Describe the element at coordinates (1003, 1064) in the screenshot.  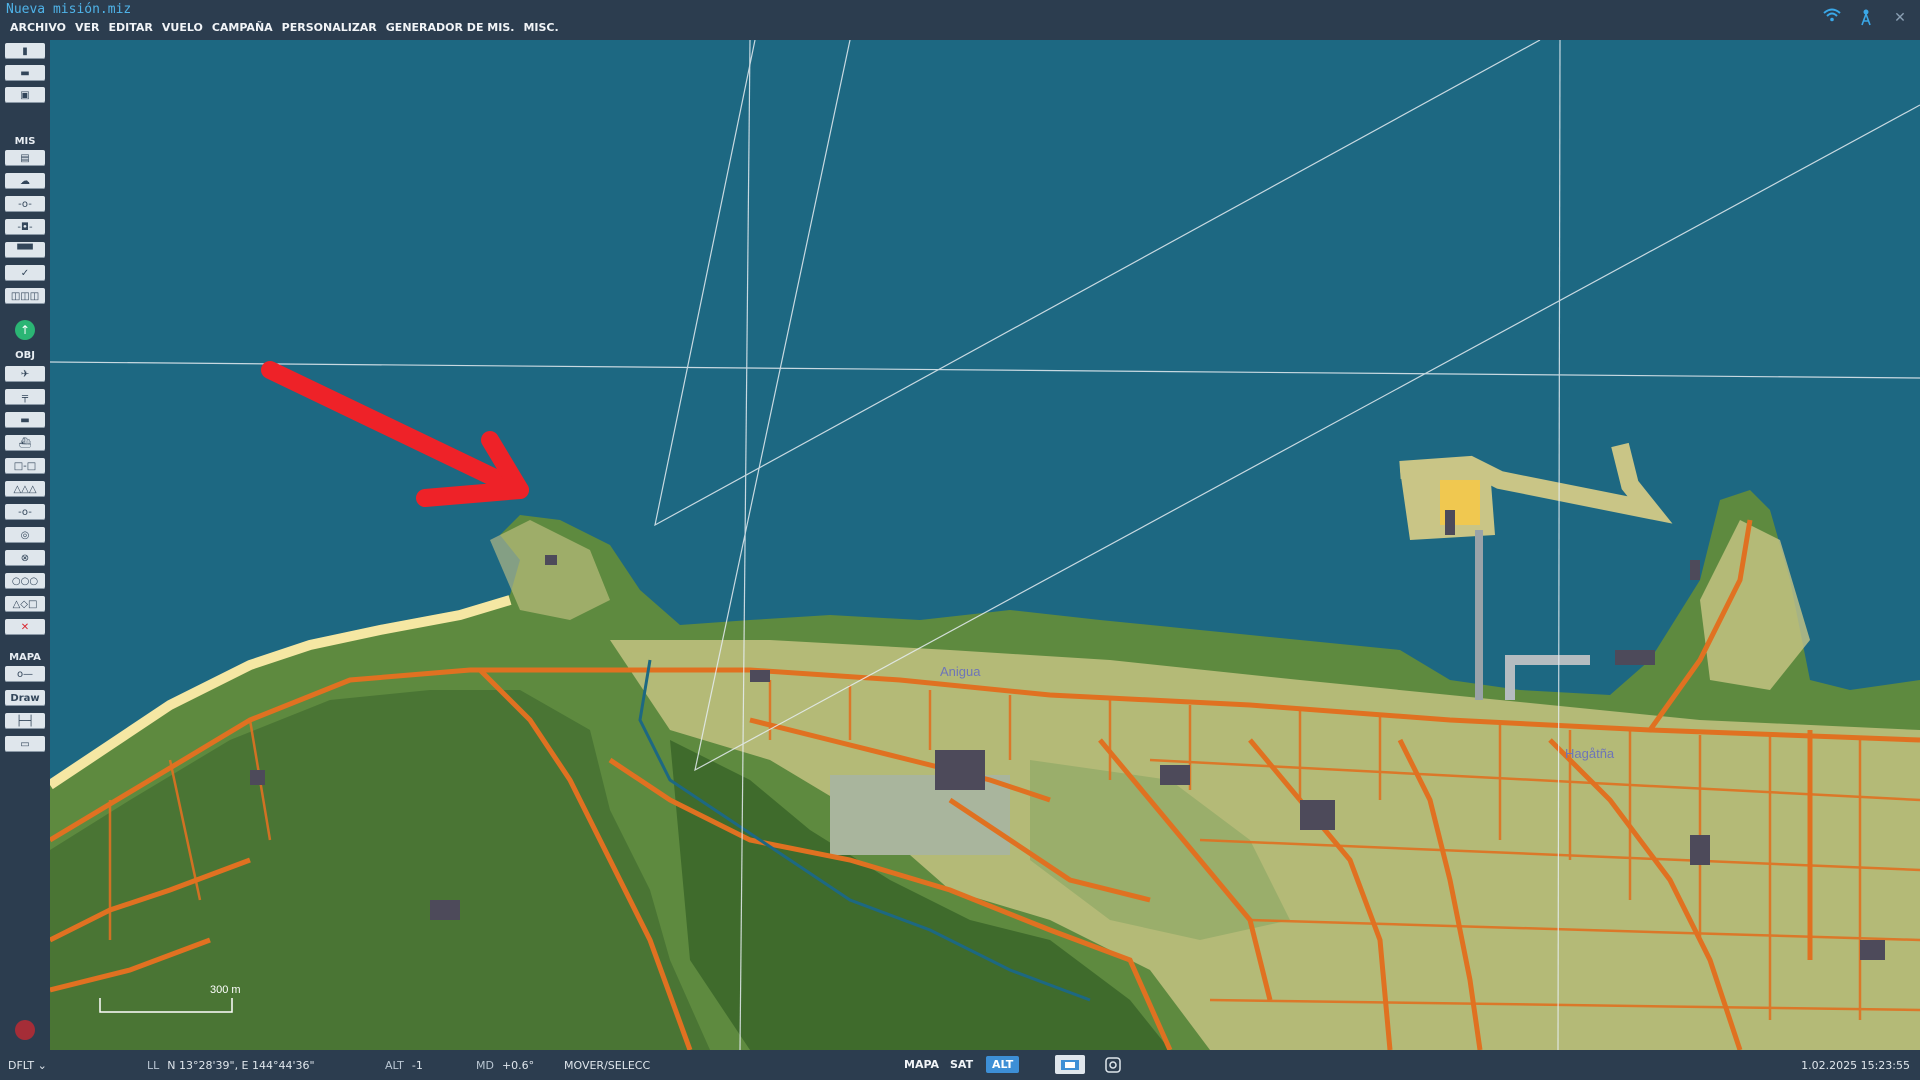
I see `view-alt-button: ALT` at that location.